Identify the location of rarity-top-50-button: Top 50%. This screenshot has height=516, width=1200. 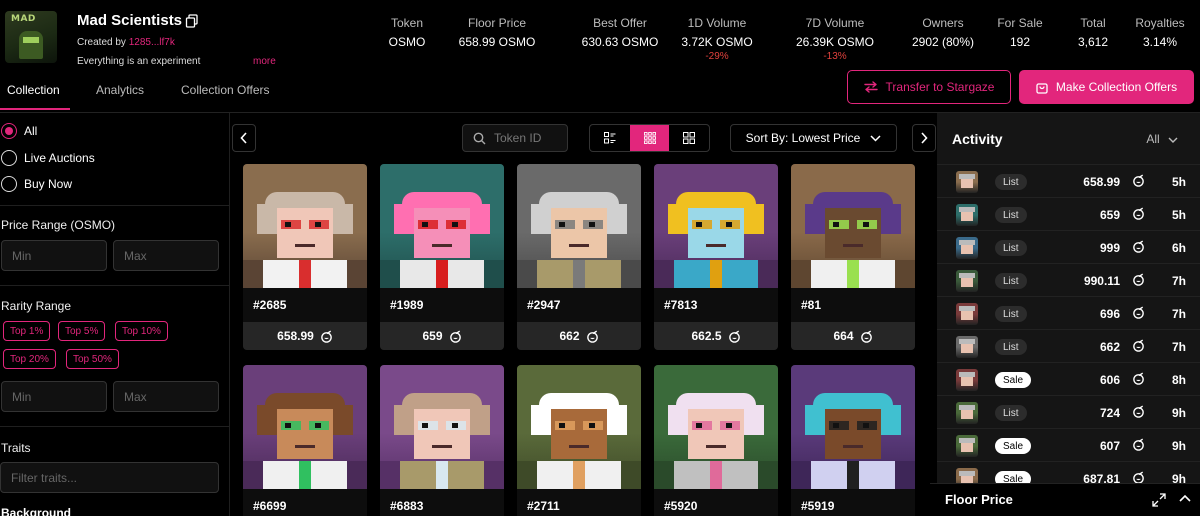
(92, 359).